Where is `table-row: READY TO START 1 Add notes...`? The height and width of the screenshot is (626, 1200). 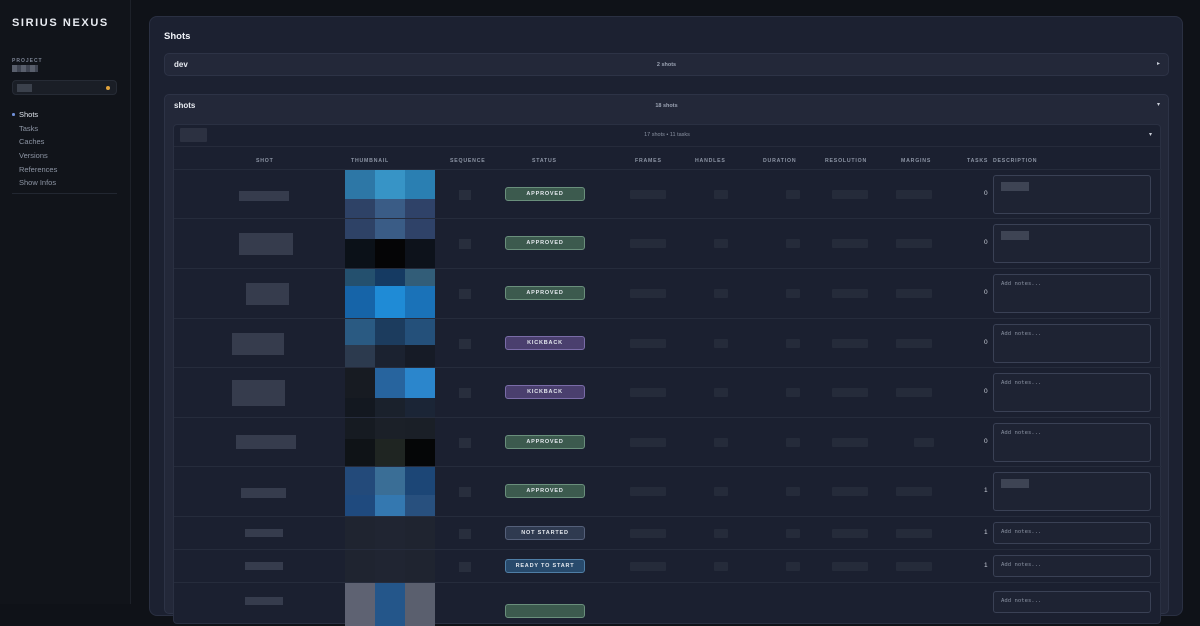
table-row: READY TO START 1 Add notes... is located at coordinates (668, 566).